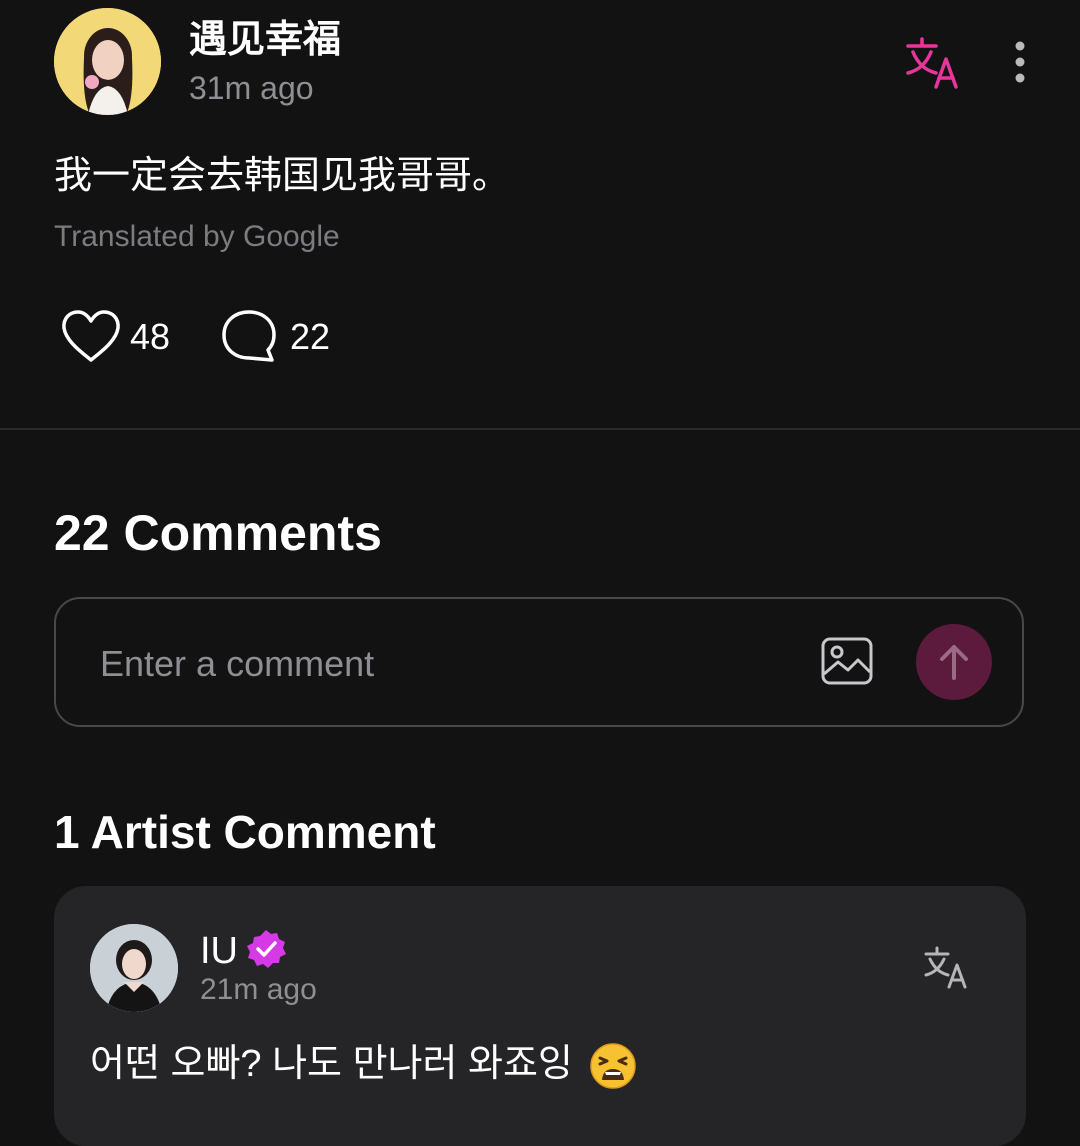 The width and height of the screenshot is (1080, 1146). Describe the element at coordinates (251, 88) in the screenshot. I see `post-timestamp: 31m ago` at that location.